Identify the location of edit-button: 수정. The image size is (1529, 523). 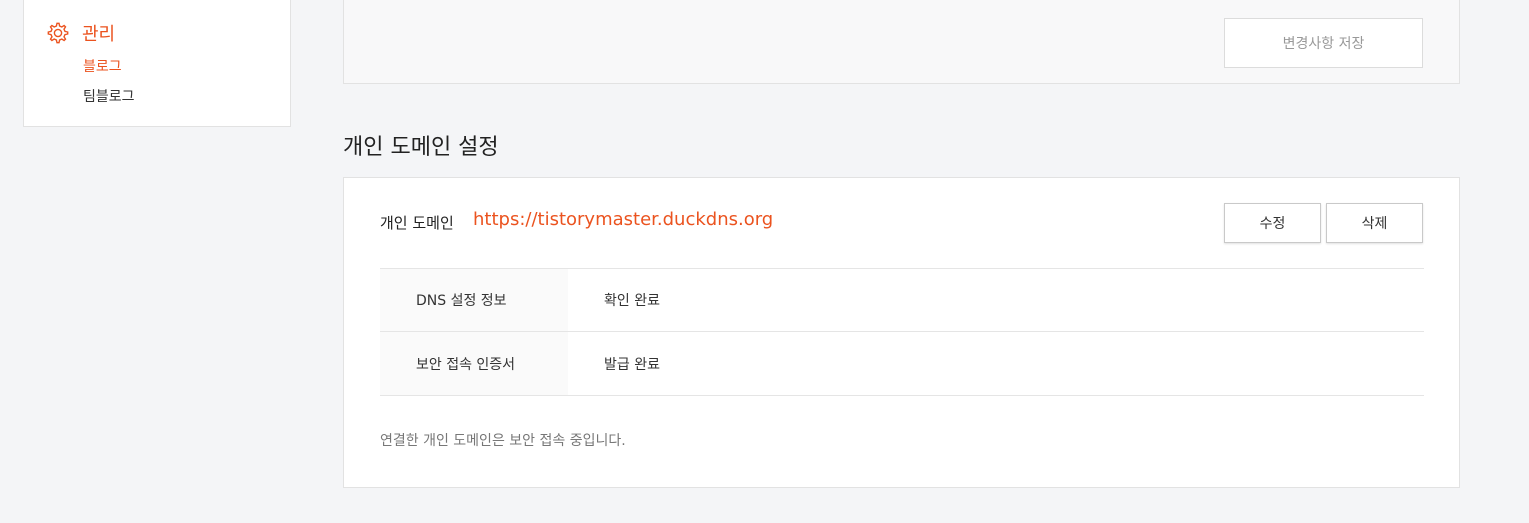
(1272, 223).